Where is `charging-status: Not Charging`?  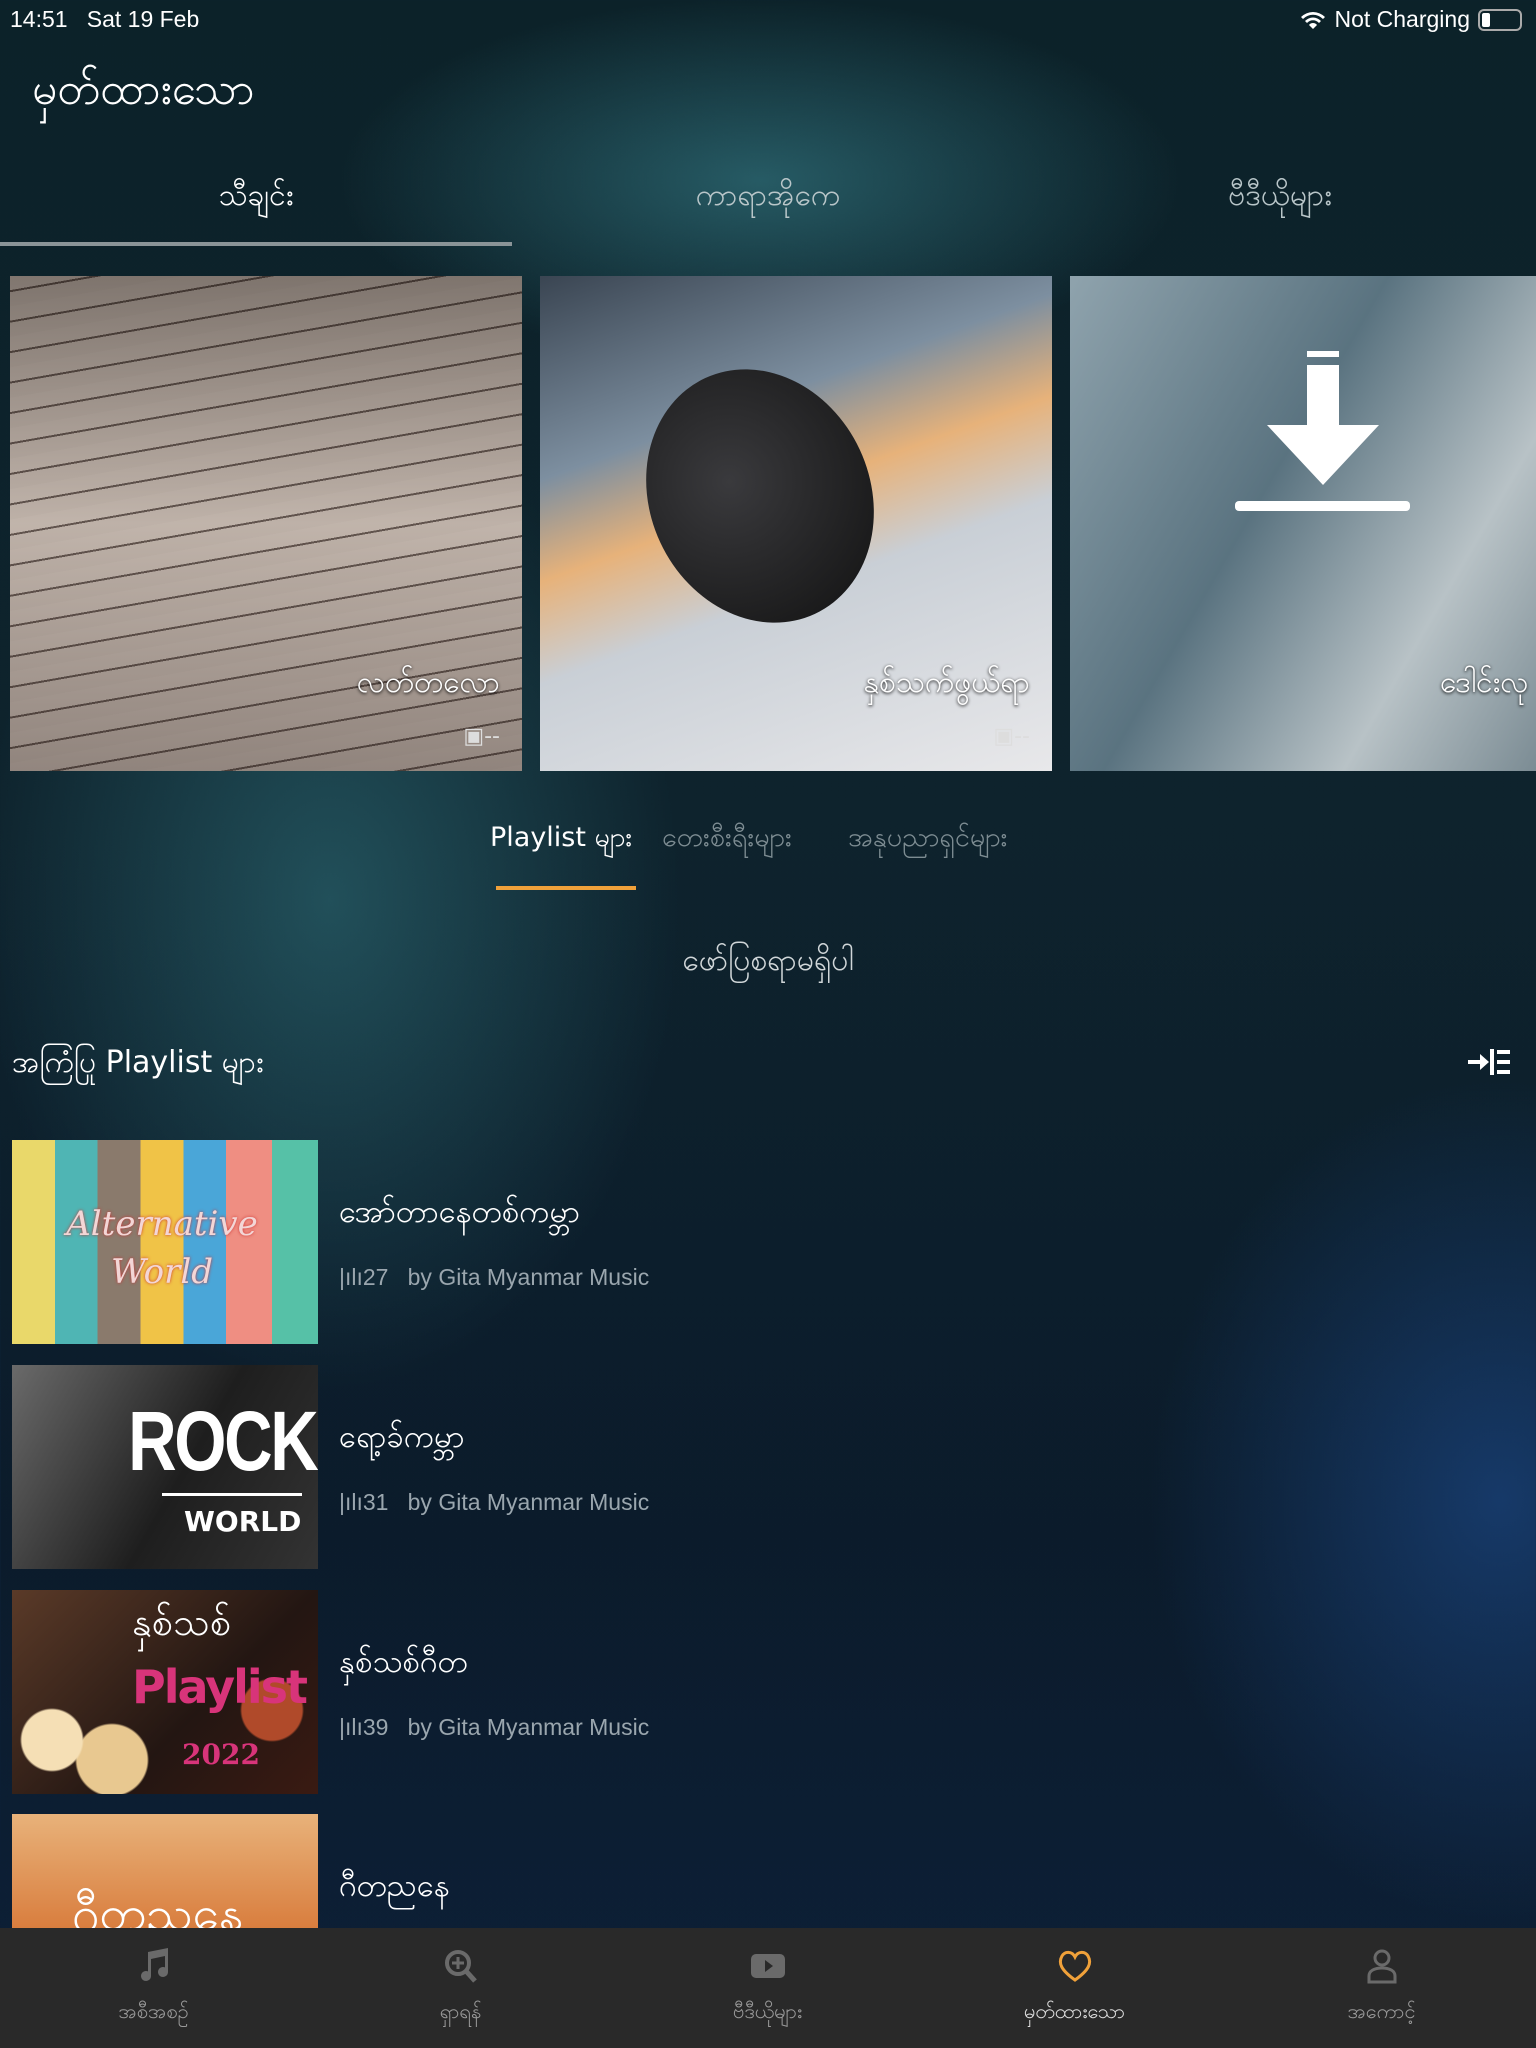 charging-status: Not Charging is located at coordinates (1402, 19).